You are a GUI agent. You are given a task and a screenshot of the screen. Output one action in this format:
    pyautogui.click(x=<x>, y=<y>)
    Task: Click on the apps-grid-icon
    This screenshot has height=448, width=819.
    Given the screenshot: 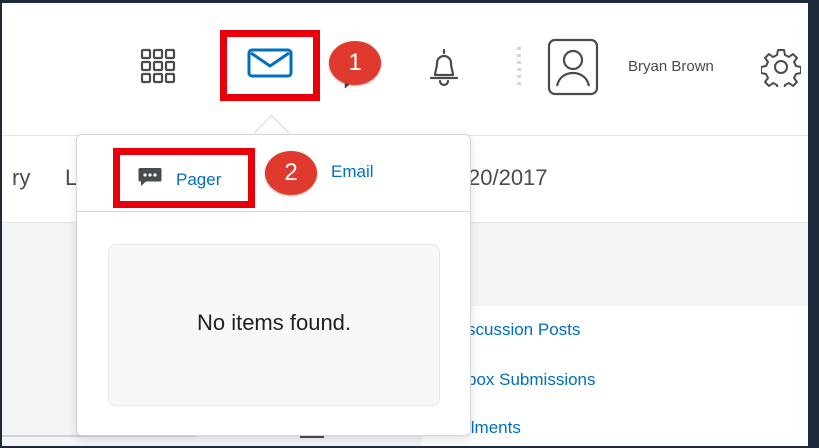 What is the action you would take?
    pyautogui.click(x=158, y=66)
    